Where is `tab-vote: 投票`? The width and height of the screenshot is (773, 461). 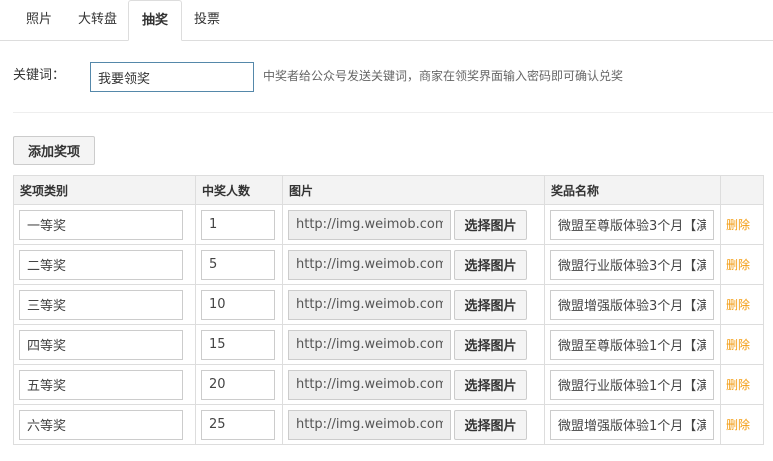 tab-vote: 投票 is located at coordinates (207, 20).